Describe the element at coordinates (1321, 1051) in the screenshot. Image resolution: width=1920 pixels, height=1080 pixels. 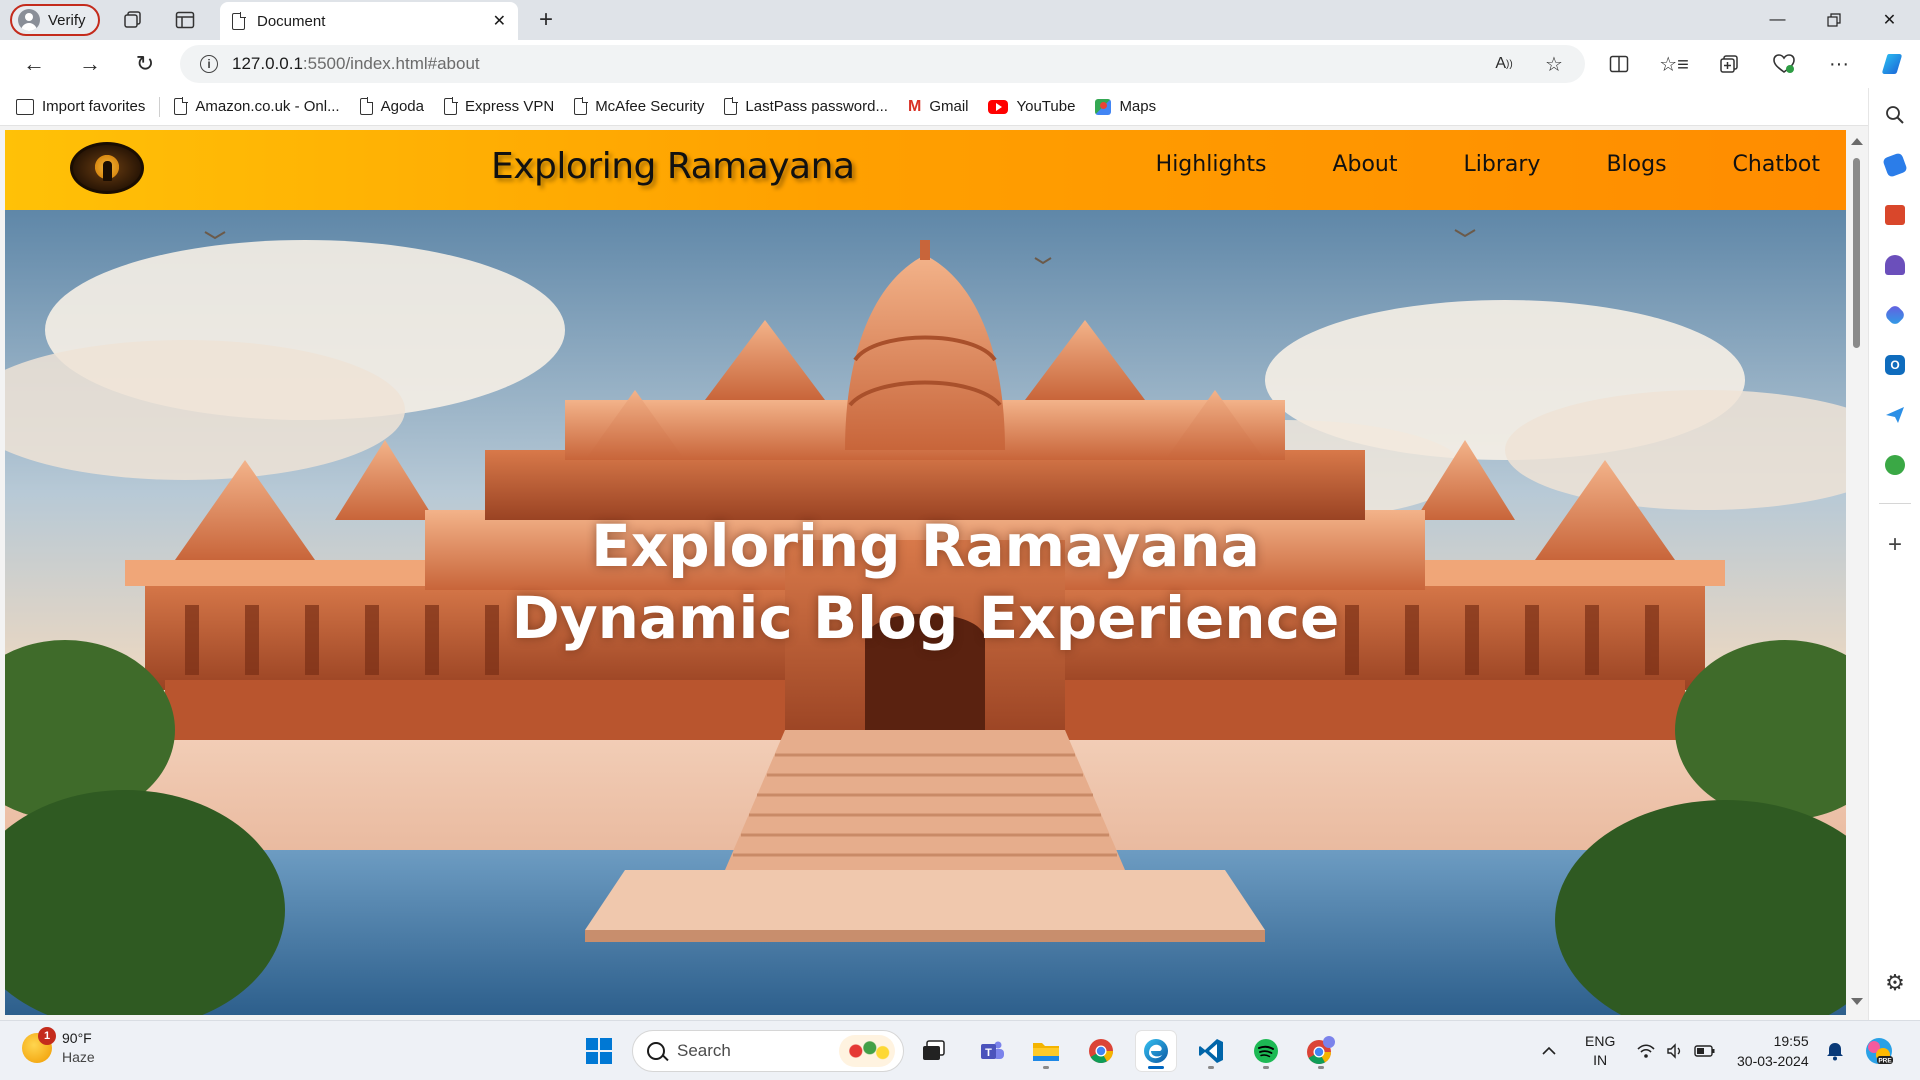
I see `chrome-profile-icon` at that location.